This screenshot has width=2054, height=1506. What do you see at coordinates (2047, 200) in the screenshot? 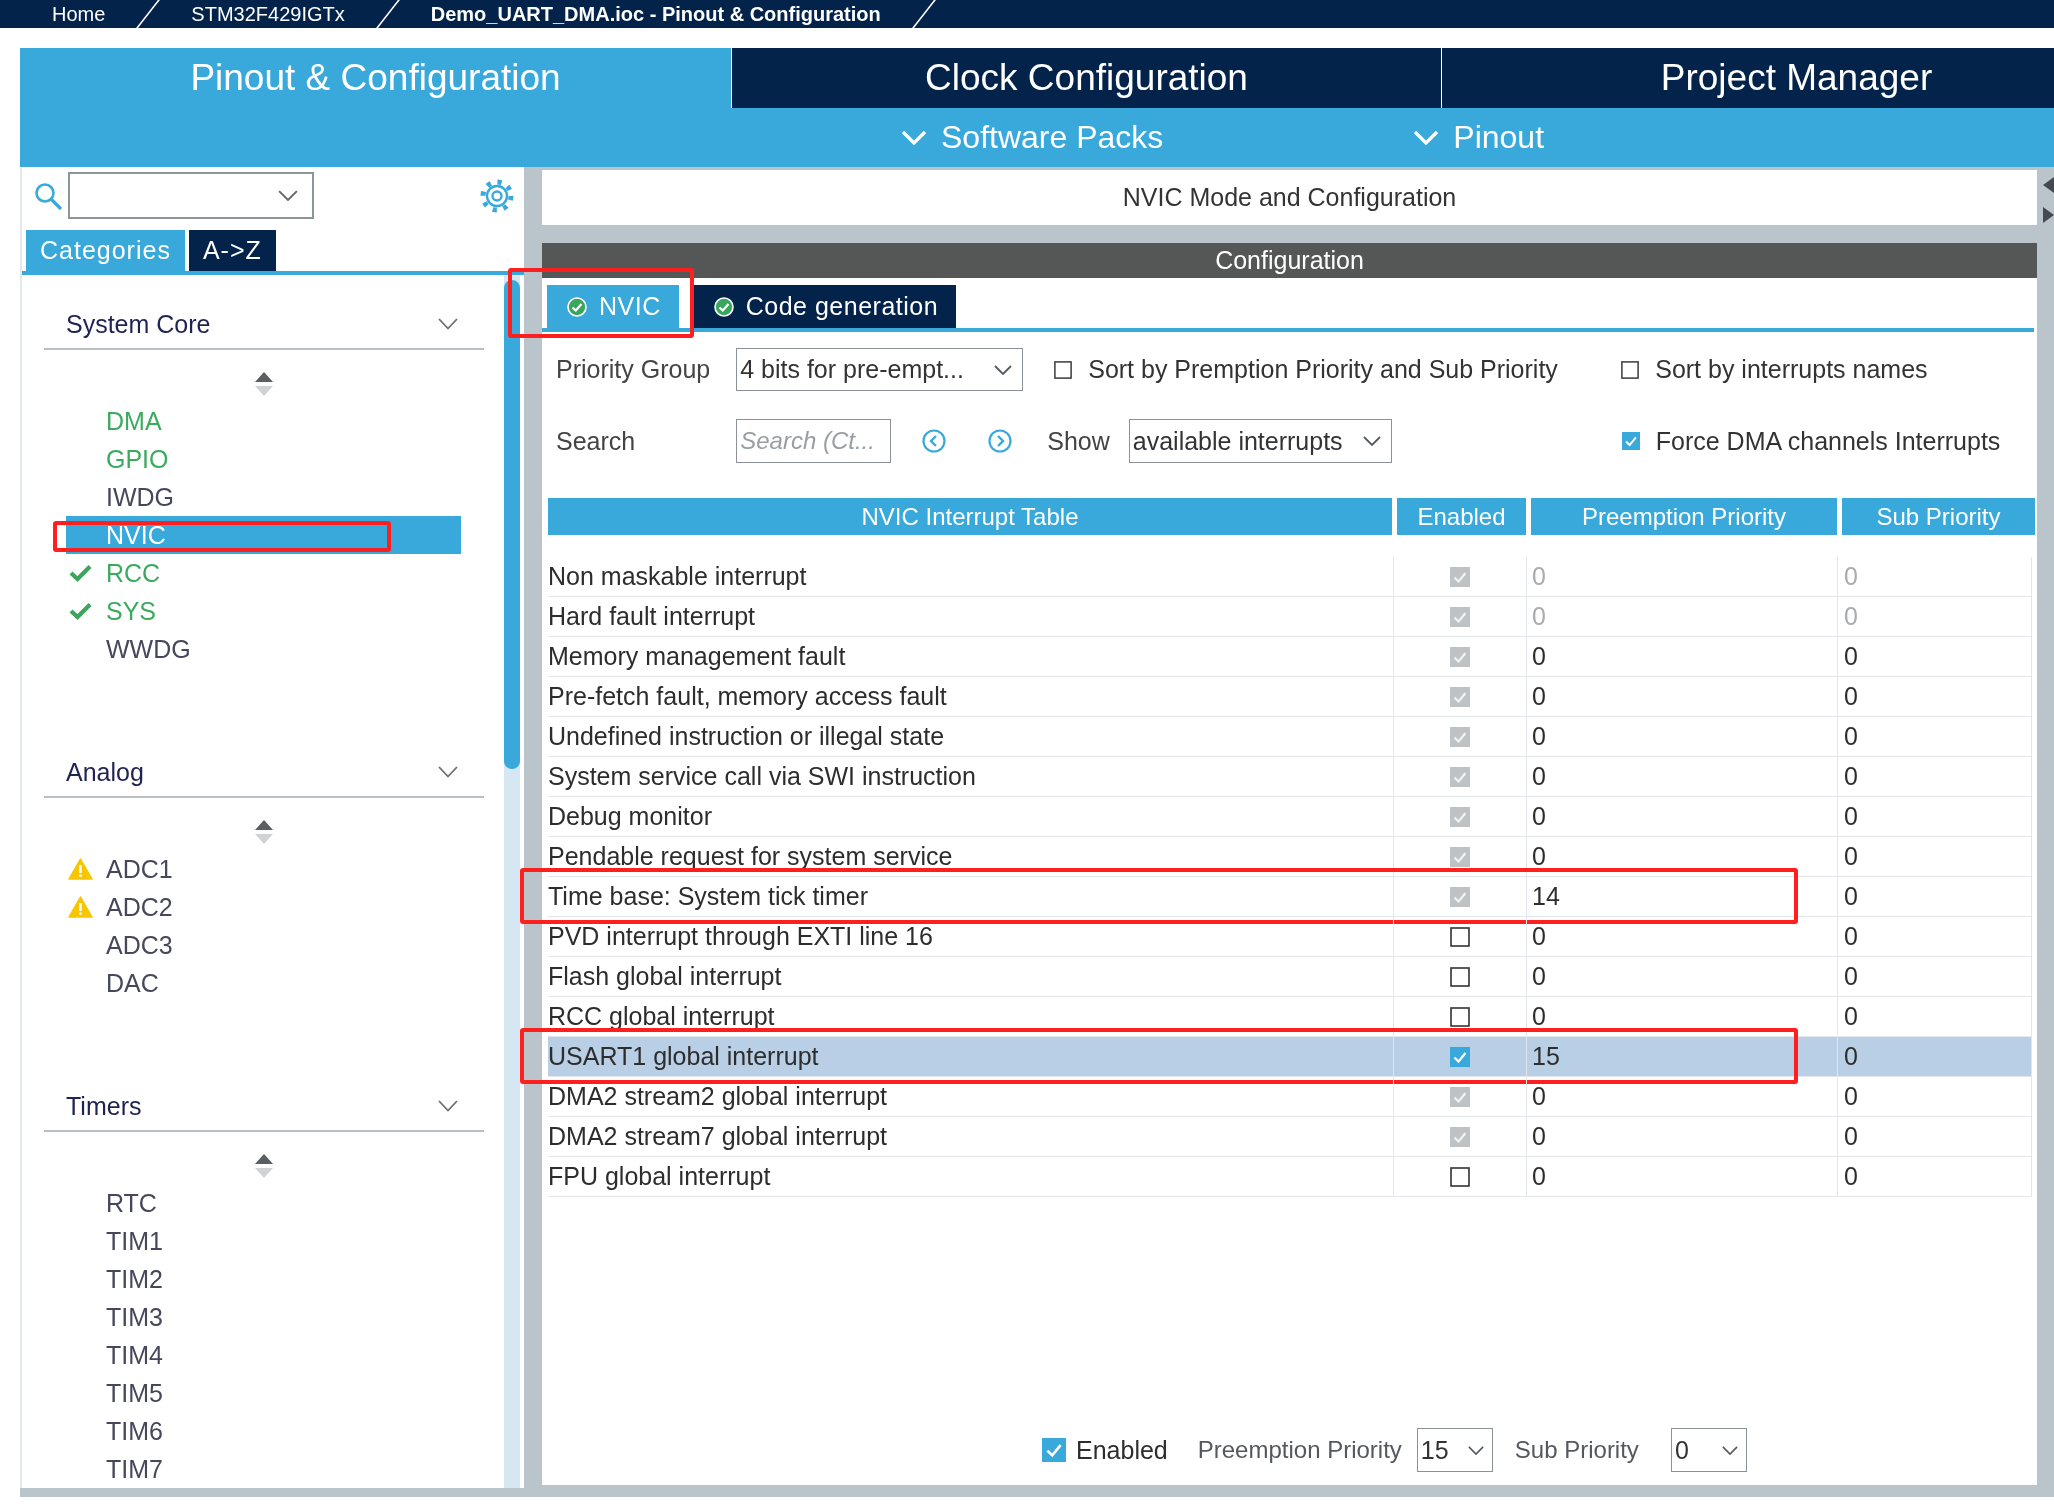
I see `left-right-triangles-icon` at bounding box center [2047, 200].